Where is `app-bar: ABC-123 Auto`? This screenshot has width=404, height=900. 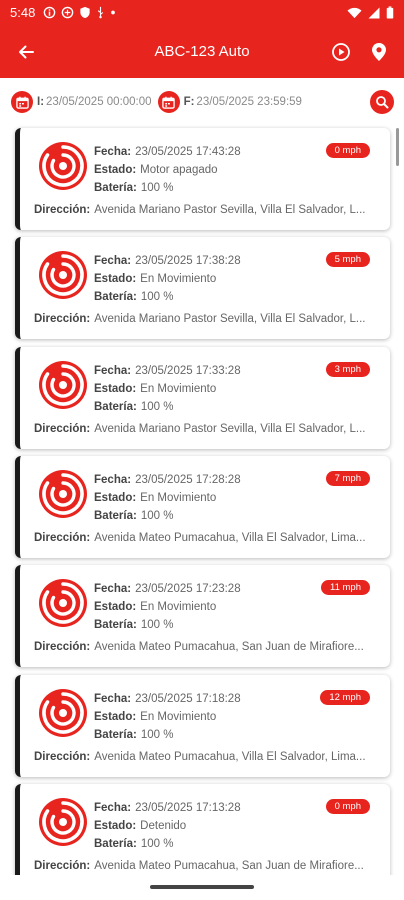
app-bar: ABC-123 Auto is located at coordinates (202, 51).